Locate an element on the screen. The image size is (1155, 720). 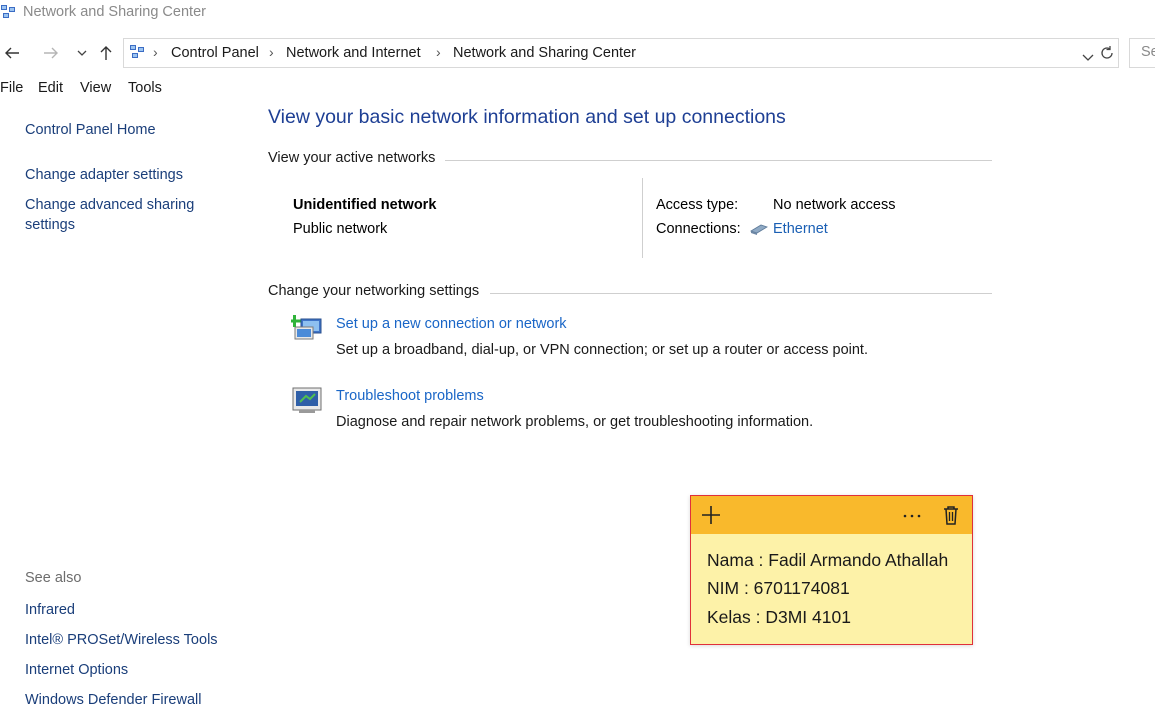
change-advanced-sharing-link: Change advanced sharing is located at coordinates (109, 205).